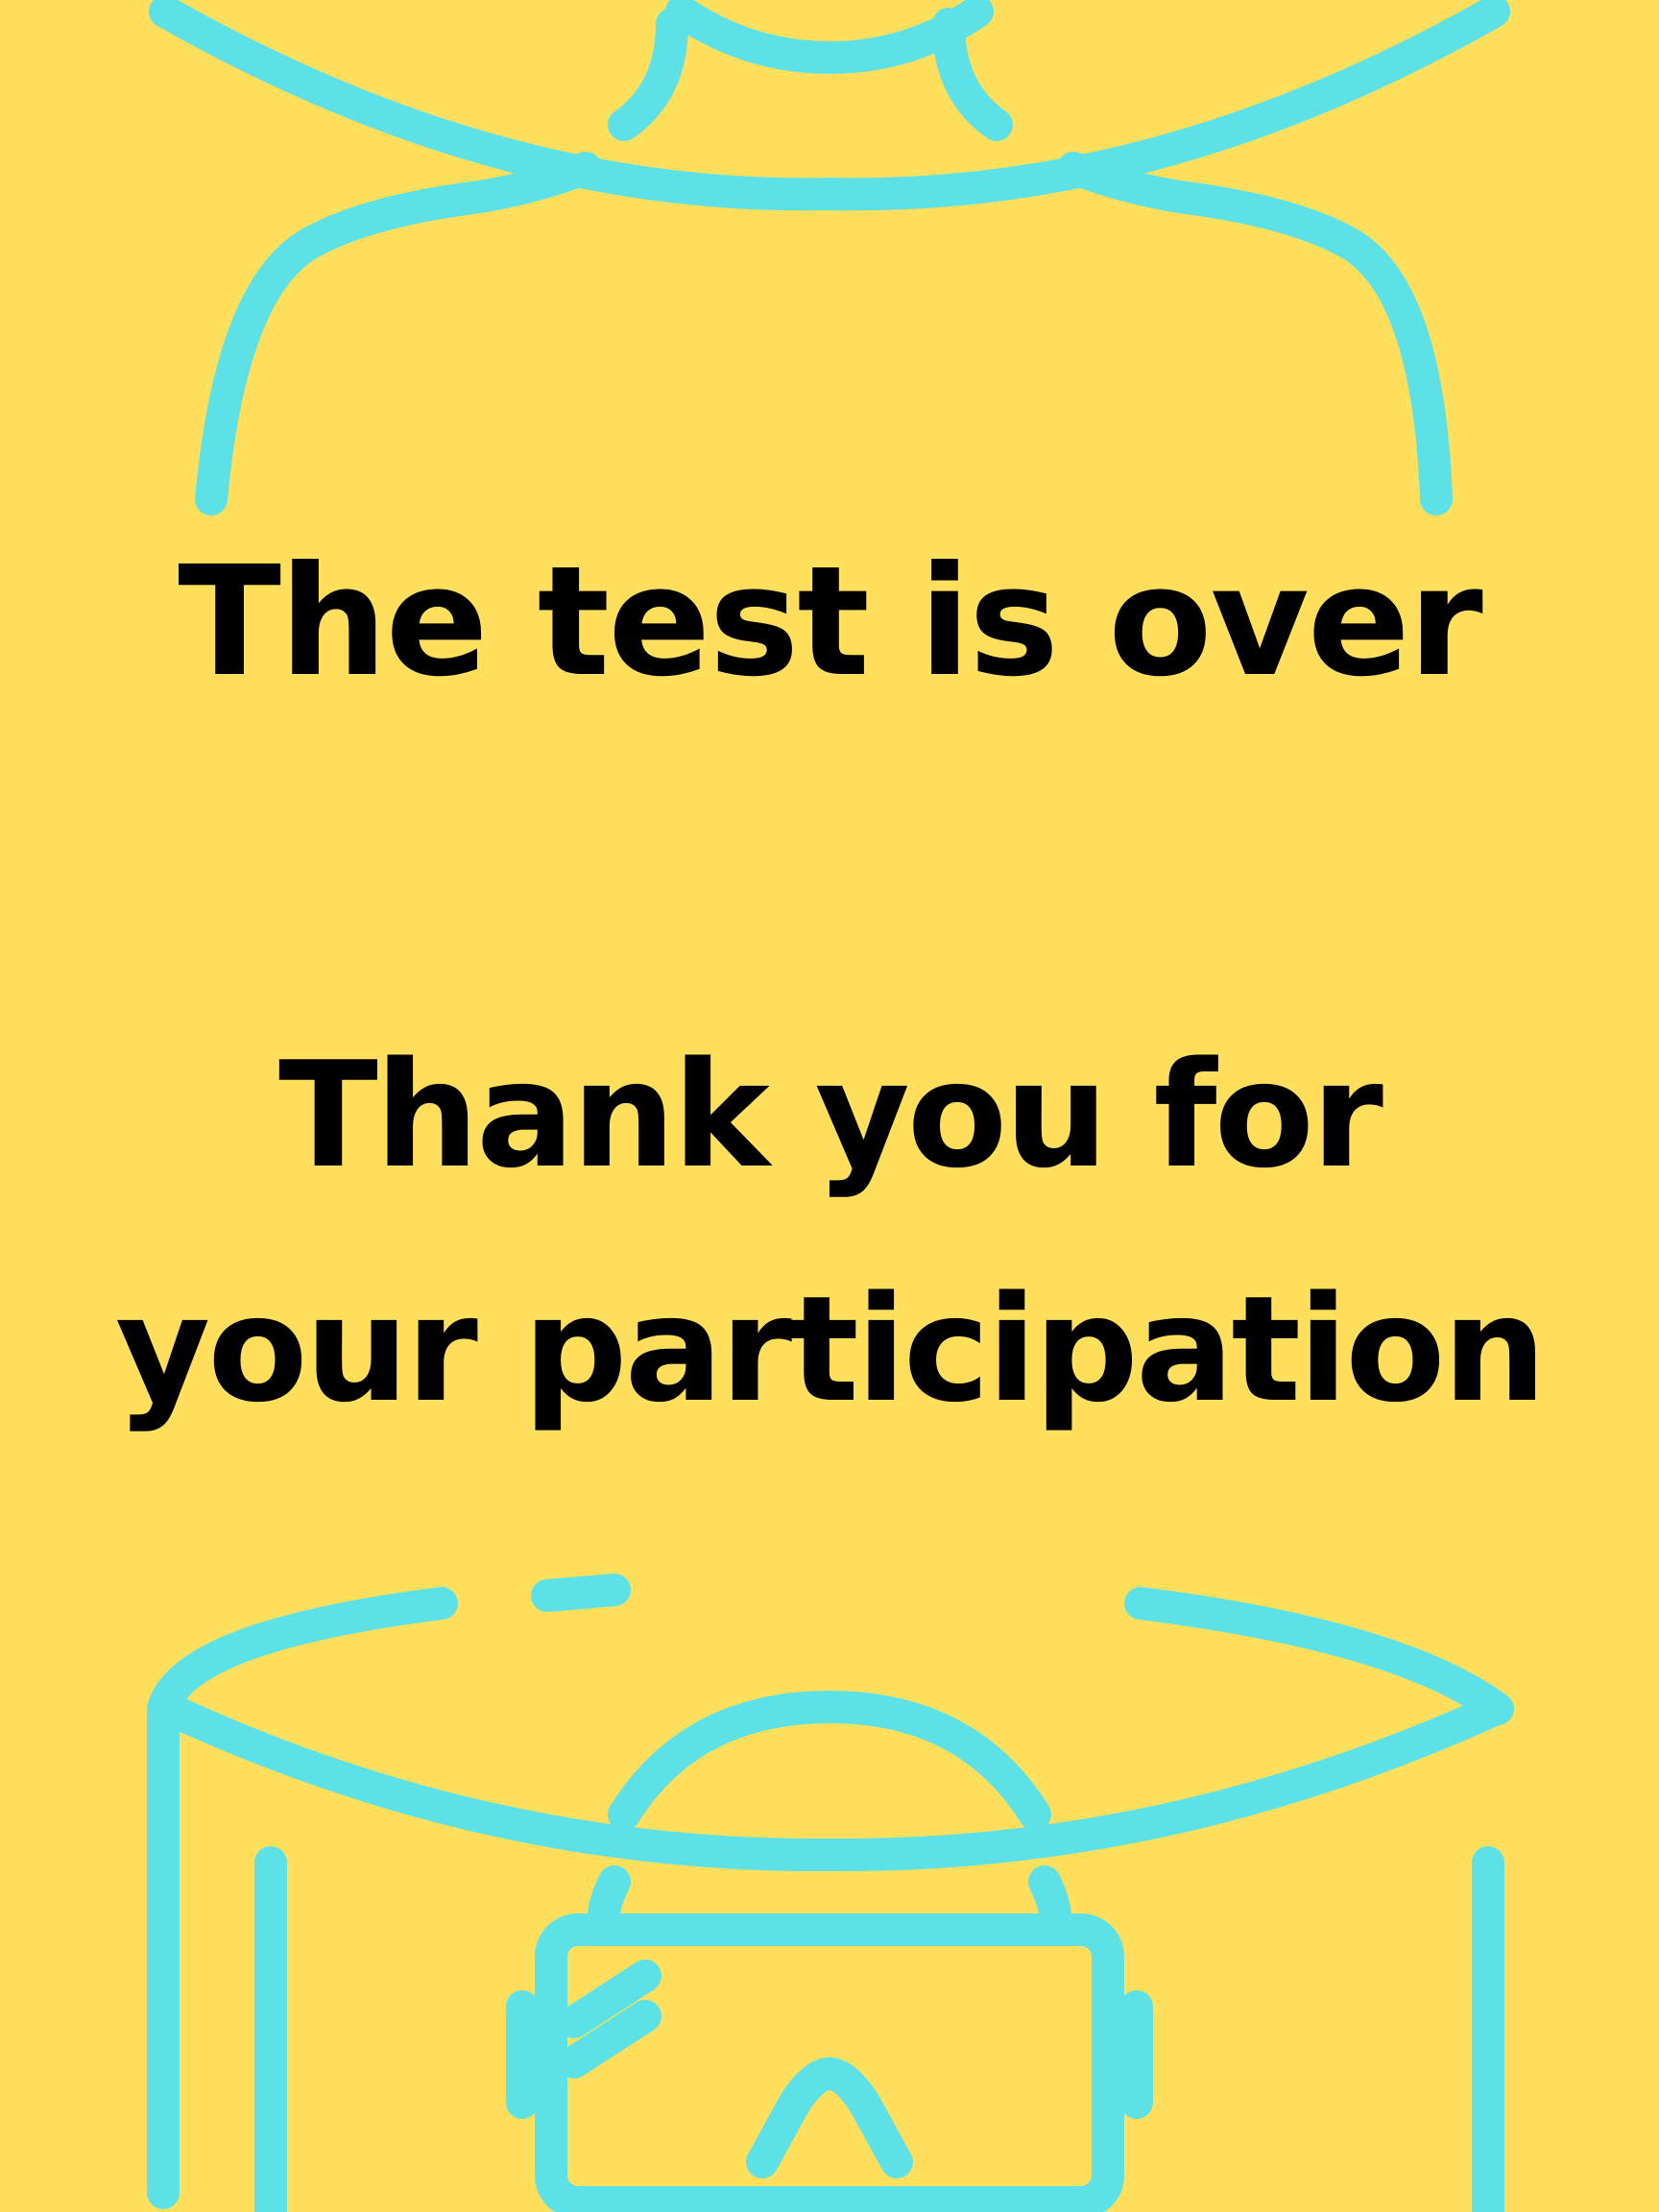  I want to click on test-over-heading: The test is over, so click(829, 622).